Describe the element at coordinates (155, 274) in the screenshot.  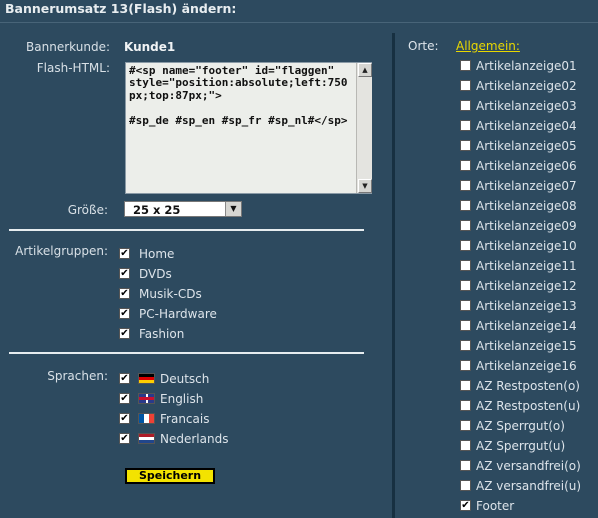
I see `artikelgruppe-label: DVDs` at that location.